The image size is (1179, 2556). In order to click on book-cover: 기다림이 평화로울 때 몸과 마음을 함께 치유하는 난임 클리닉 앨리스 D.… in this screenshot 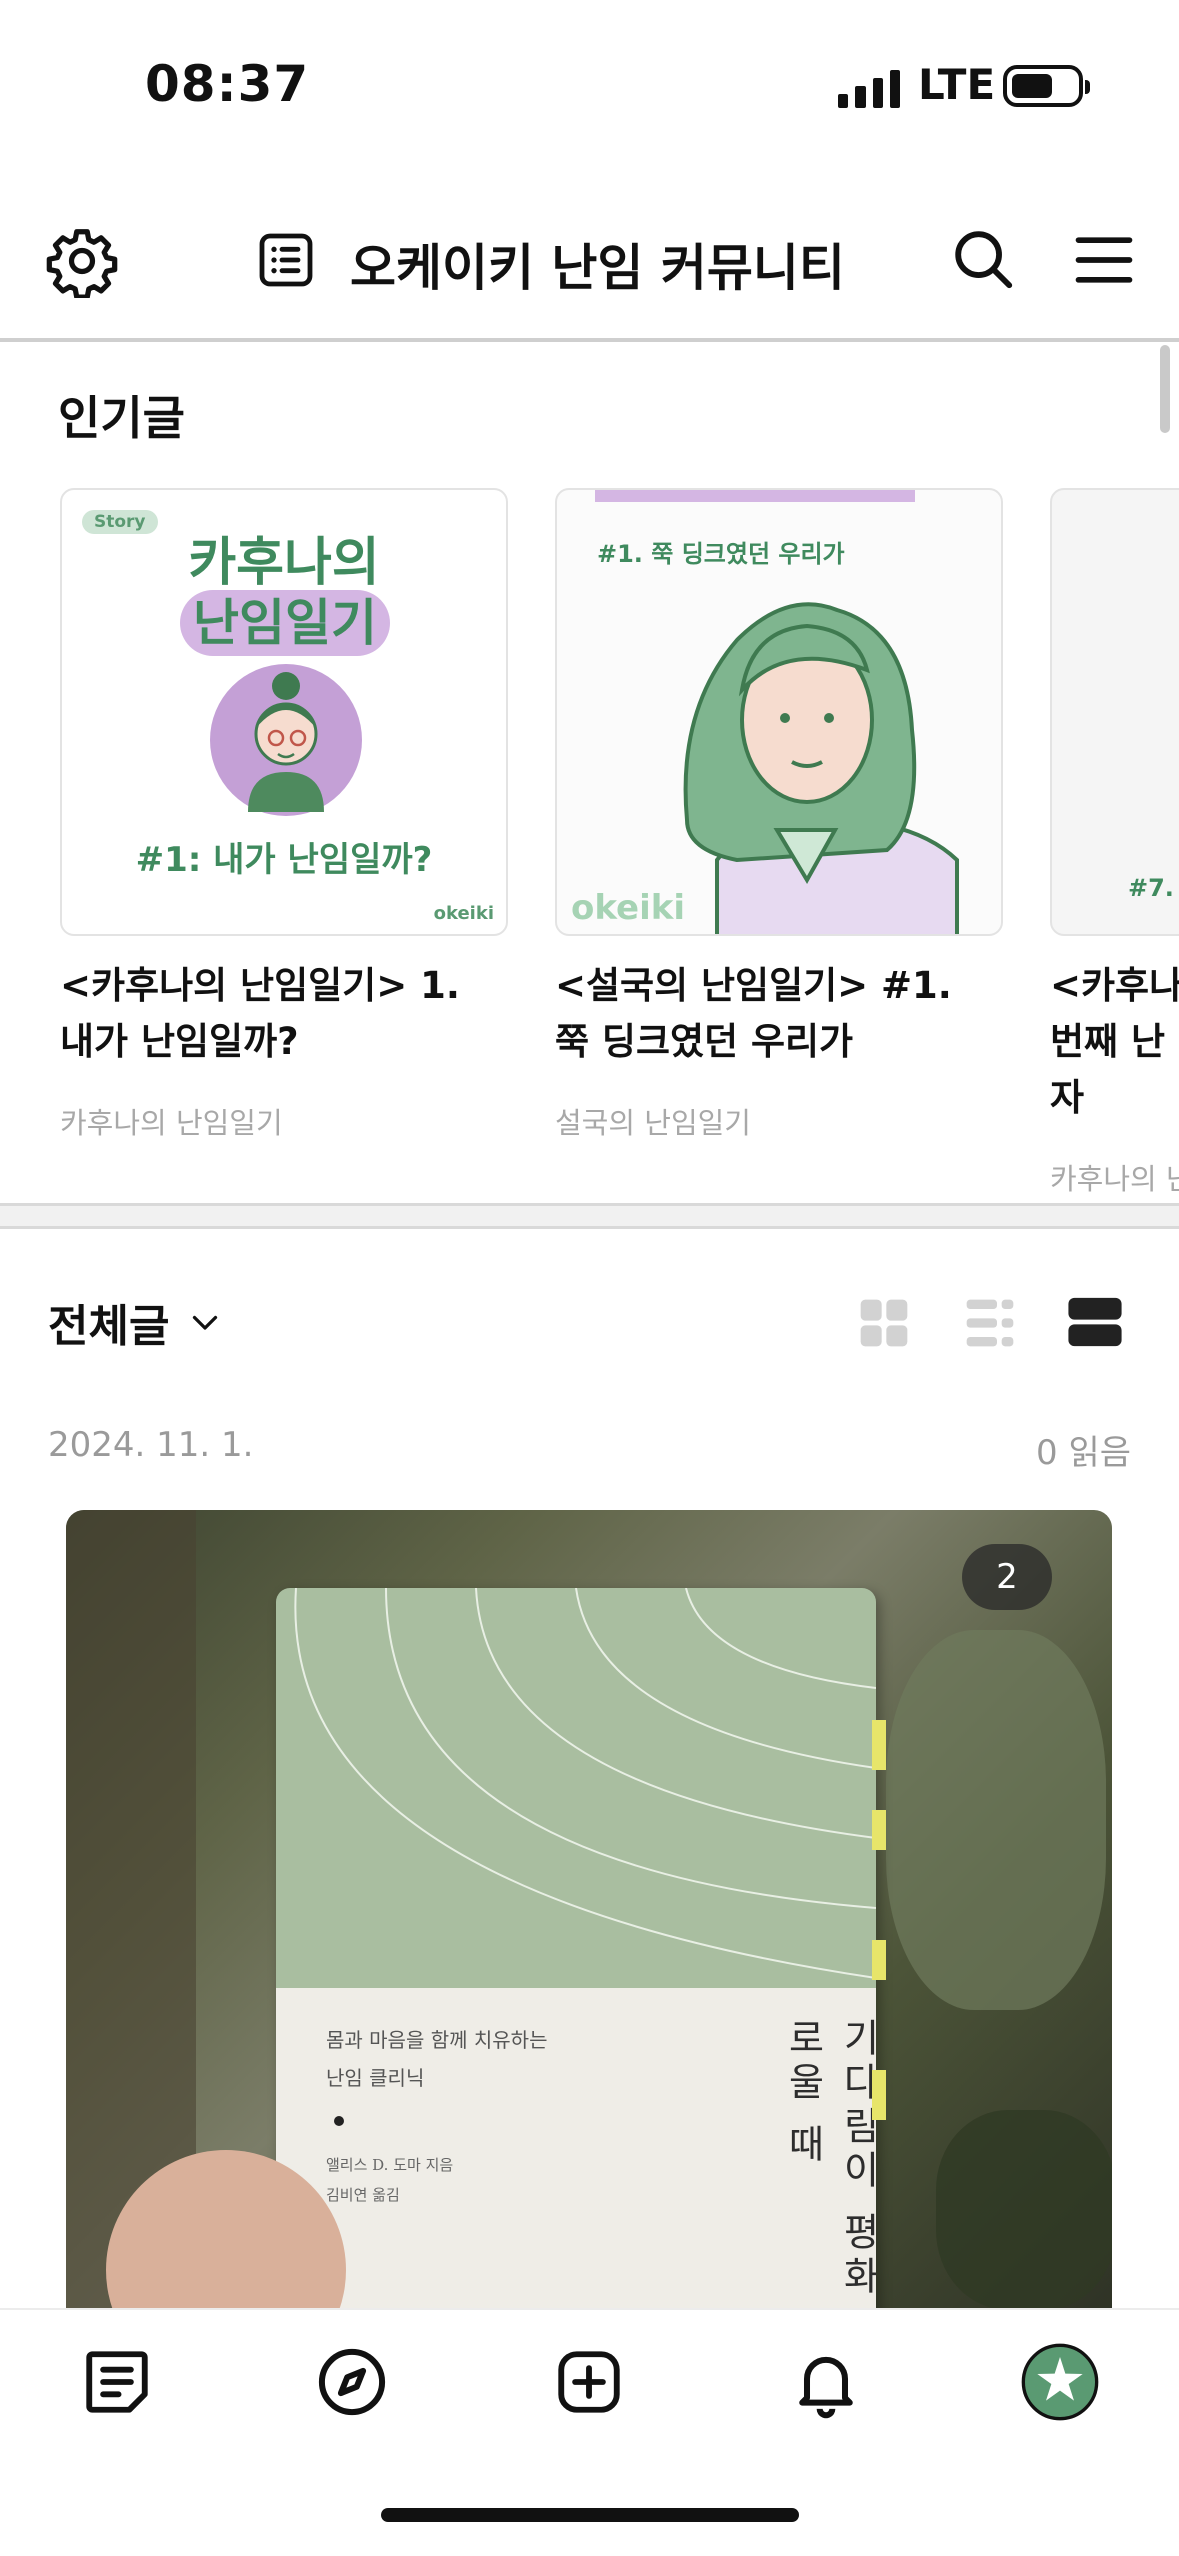, I will do `click(576, 1949)`.